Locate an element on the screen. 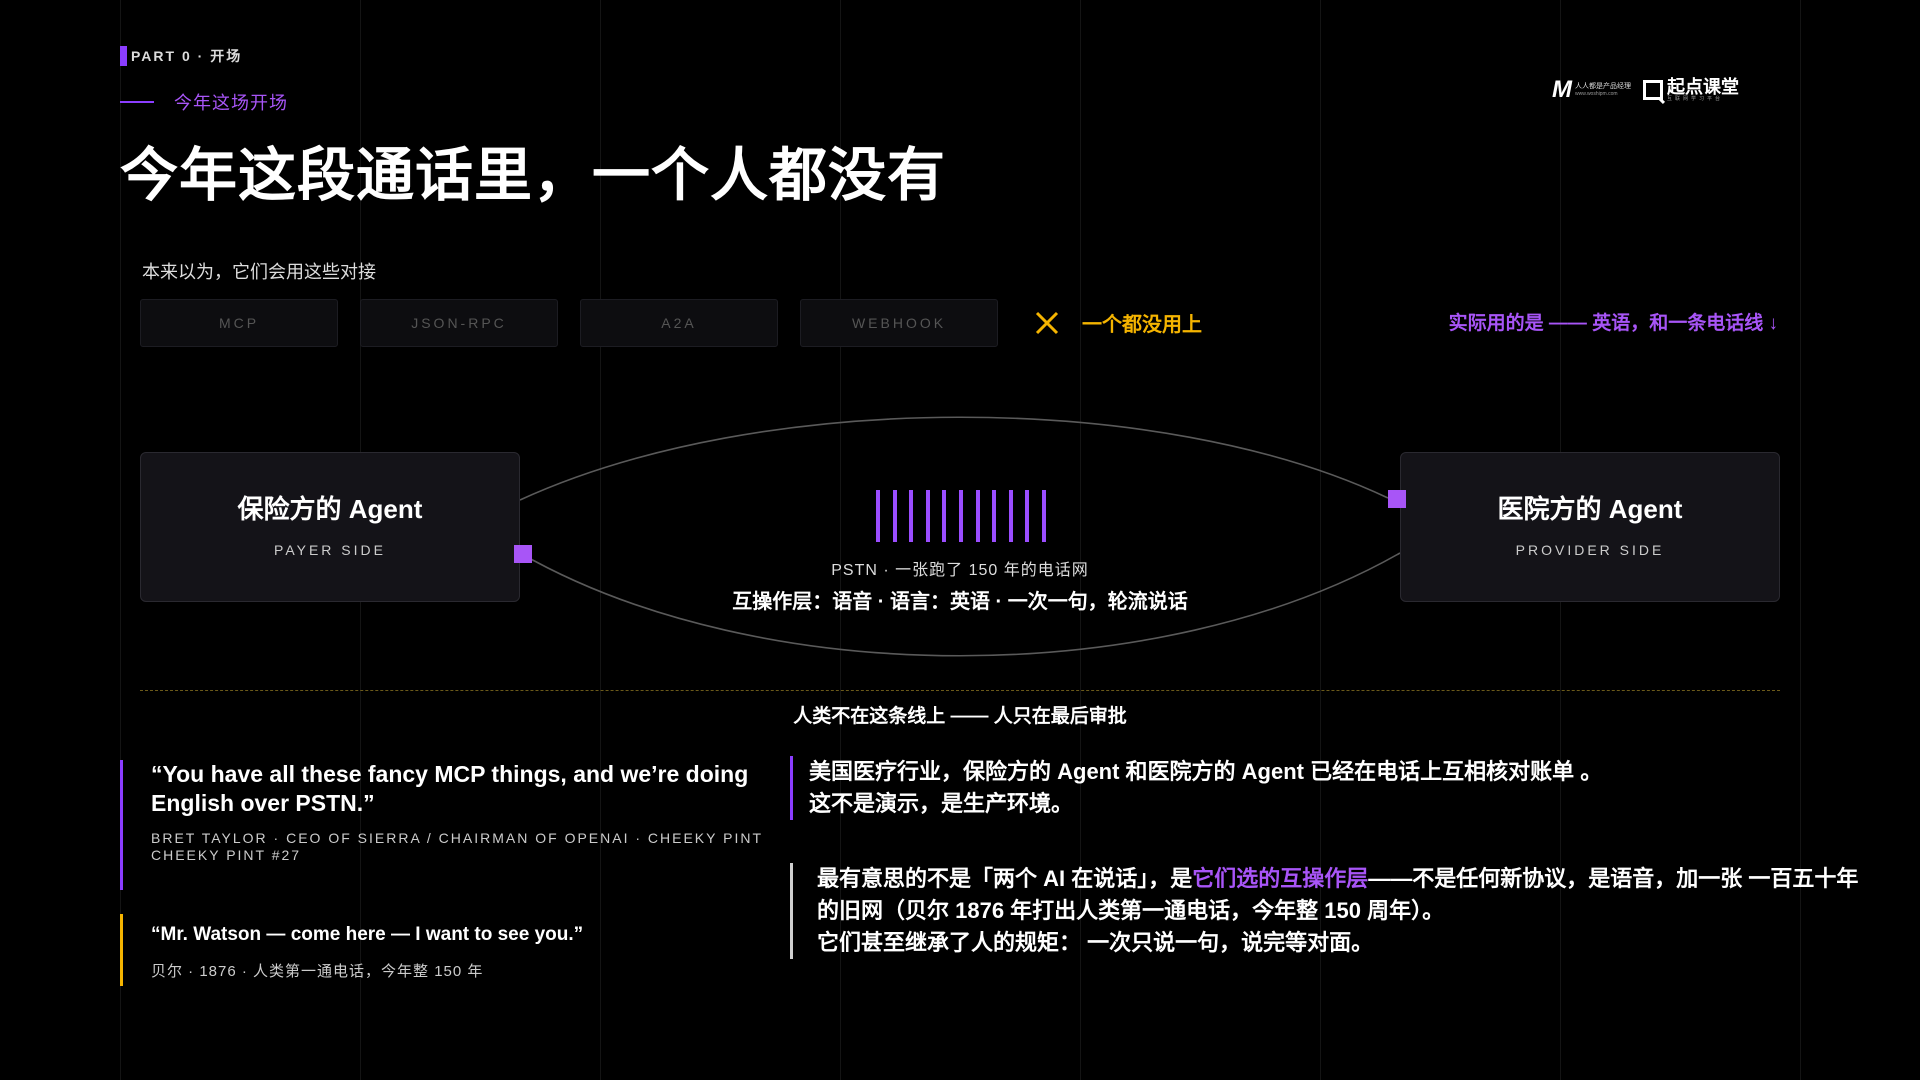  quote-citation: 贝尔 · 1876 · 人类第一通电话，今年整 150 年 is located at coordinates (317, 971).